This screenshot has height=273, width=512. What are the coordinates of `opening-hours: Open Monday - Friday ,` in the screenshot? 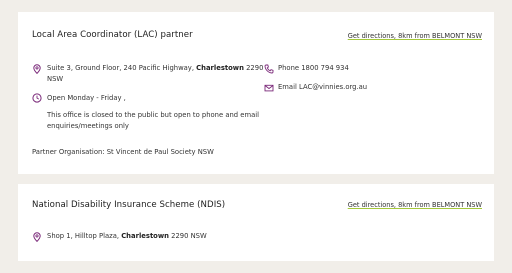 It's located at (86, 98).